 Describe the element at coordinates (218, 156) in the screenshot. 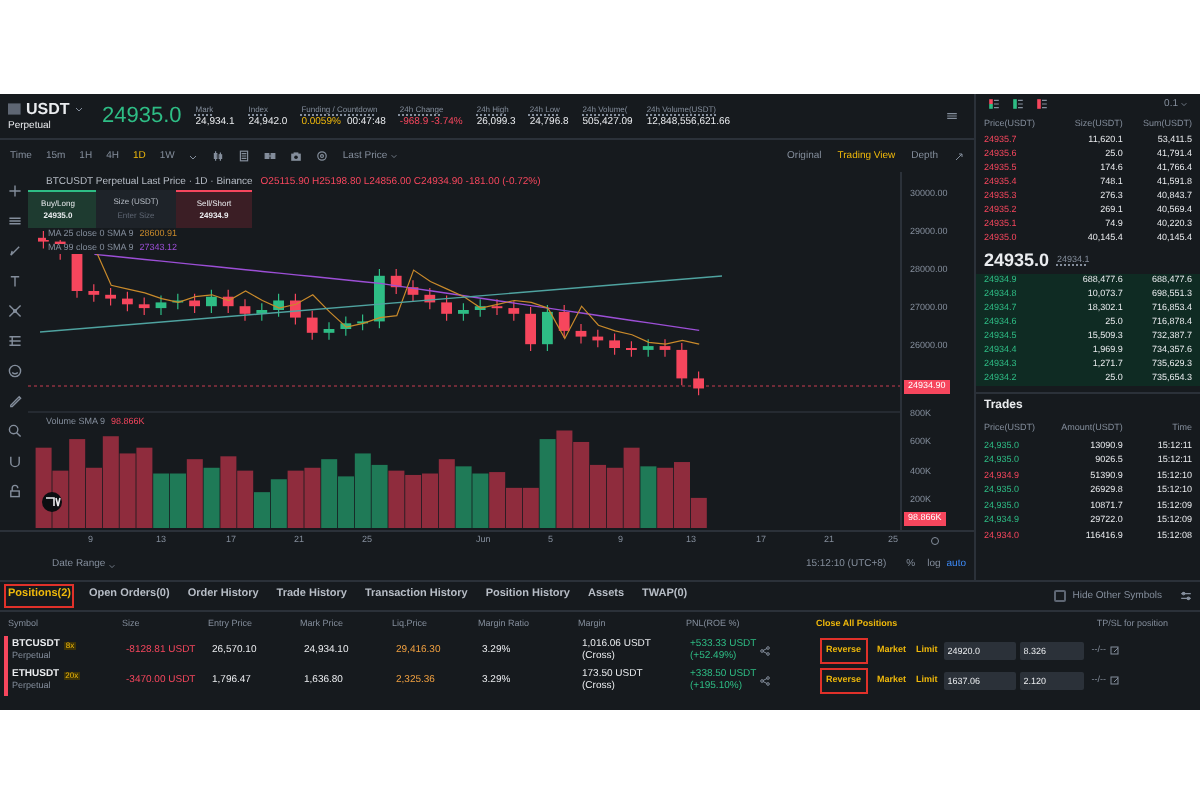

I see `candle-type-icon` at that location.